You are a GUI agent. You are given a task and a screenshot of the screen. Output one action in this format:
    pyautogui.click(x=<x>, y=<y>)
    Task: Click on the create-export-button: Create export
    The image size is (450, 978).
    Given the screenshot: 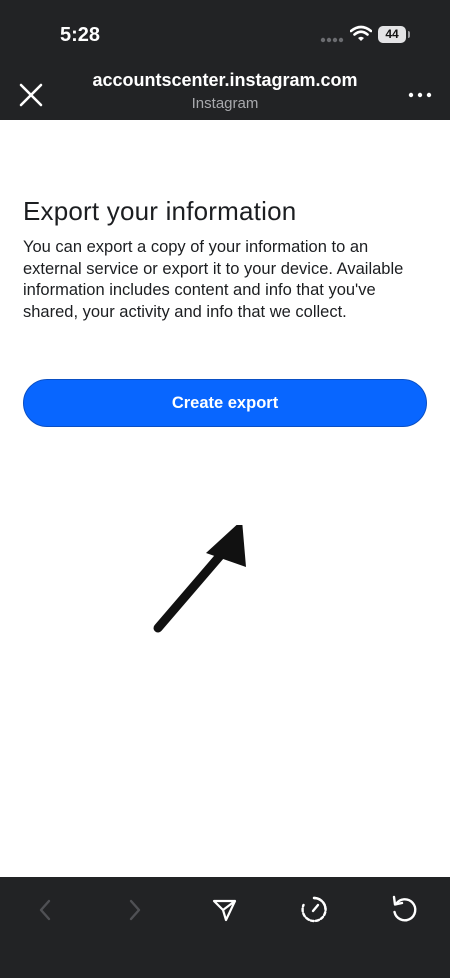 What is the action you would take?
    pyautogui.click(x=225, y=403)
    